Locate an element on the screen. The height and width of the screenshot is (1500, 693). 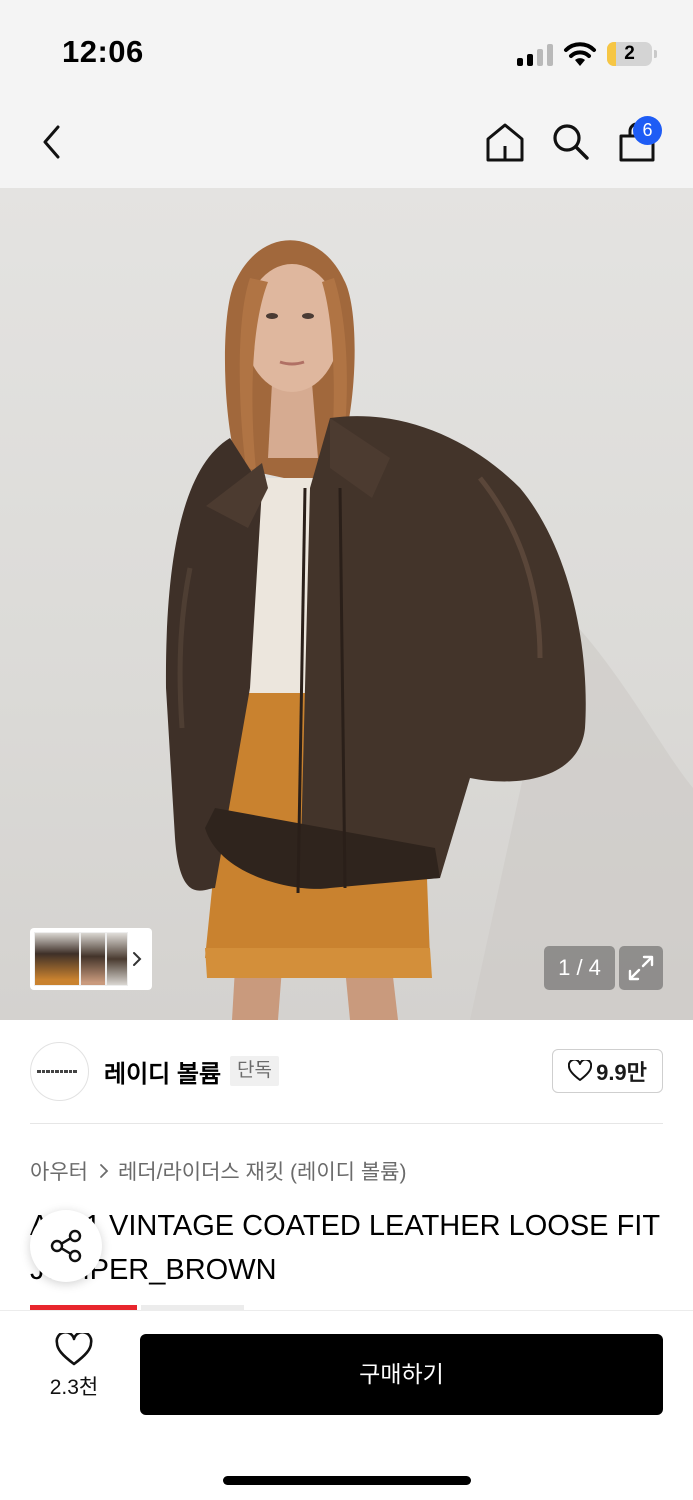
thumbnail-strip is located at coordinates (91, 959).